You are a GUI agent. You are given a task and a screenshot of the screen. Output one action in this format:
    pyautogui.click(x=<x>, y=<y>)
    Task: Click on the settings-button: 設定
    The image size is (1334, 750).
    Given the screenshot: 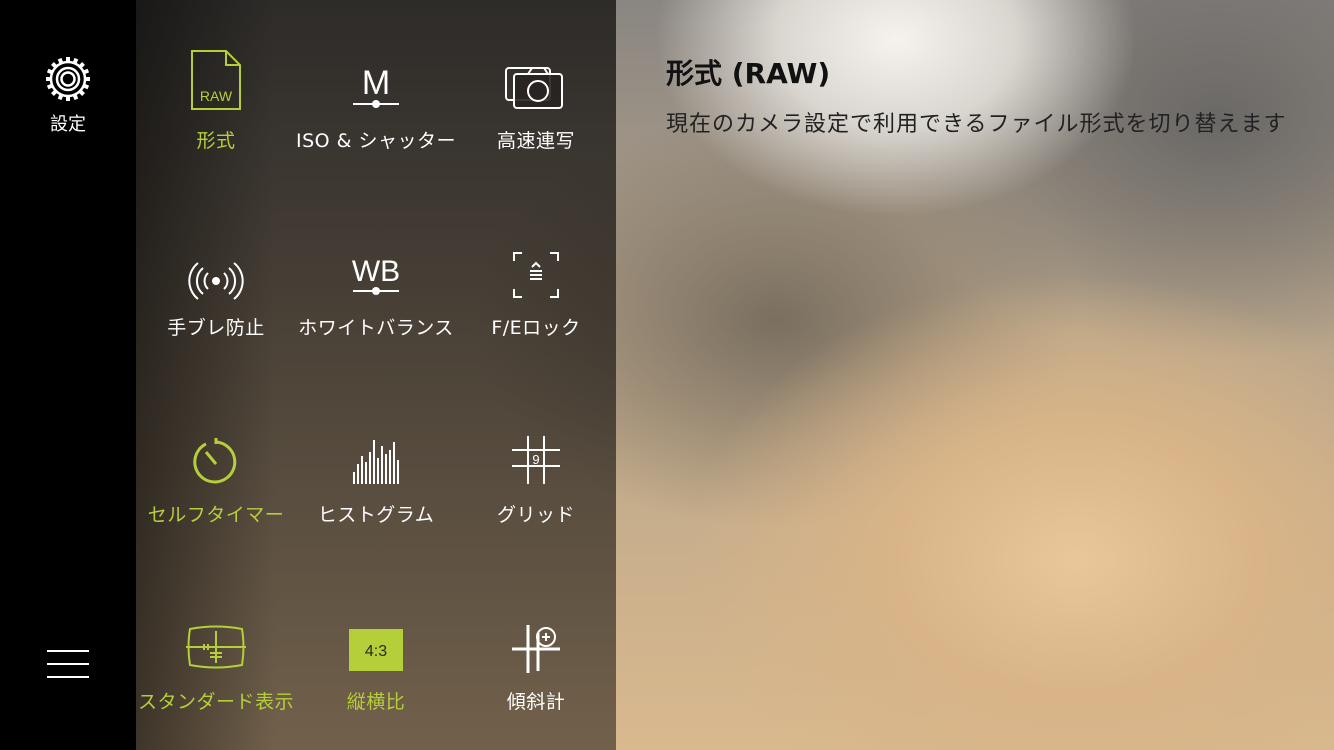 What is the action you would take?
    pyautogui.click(x=68, y=98)
    